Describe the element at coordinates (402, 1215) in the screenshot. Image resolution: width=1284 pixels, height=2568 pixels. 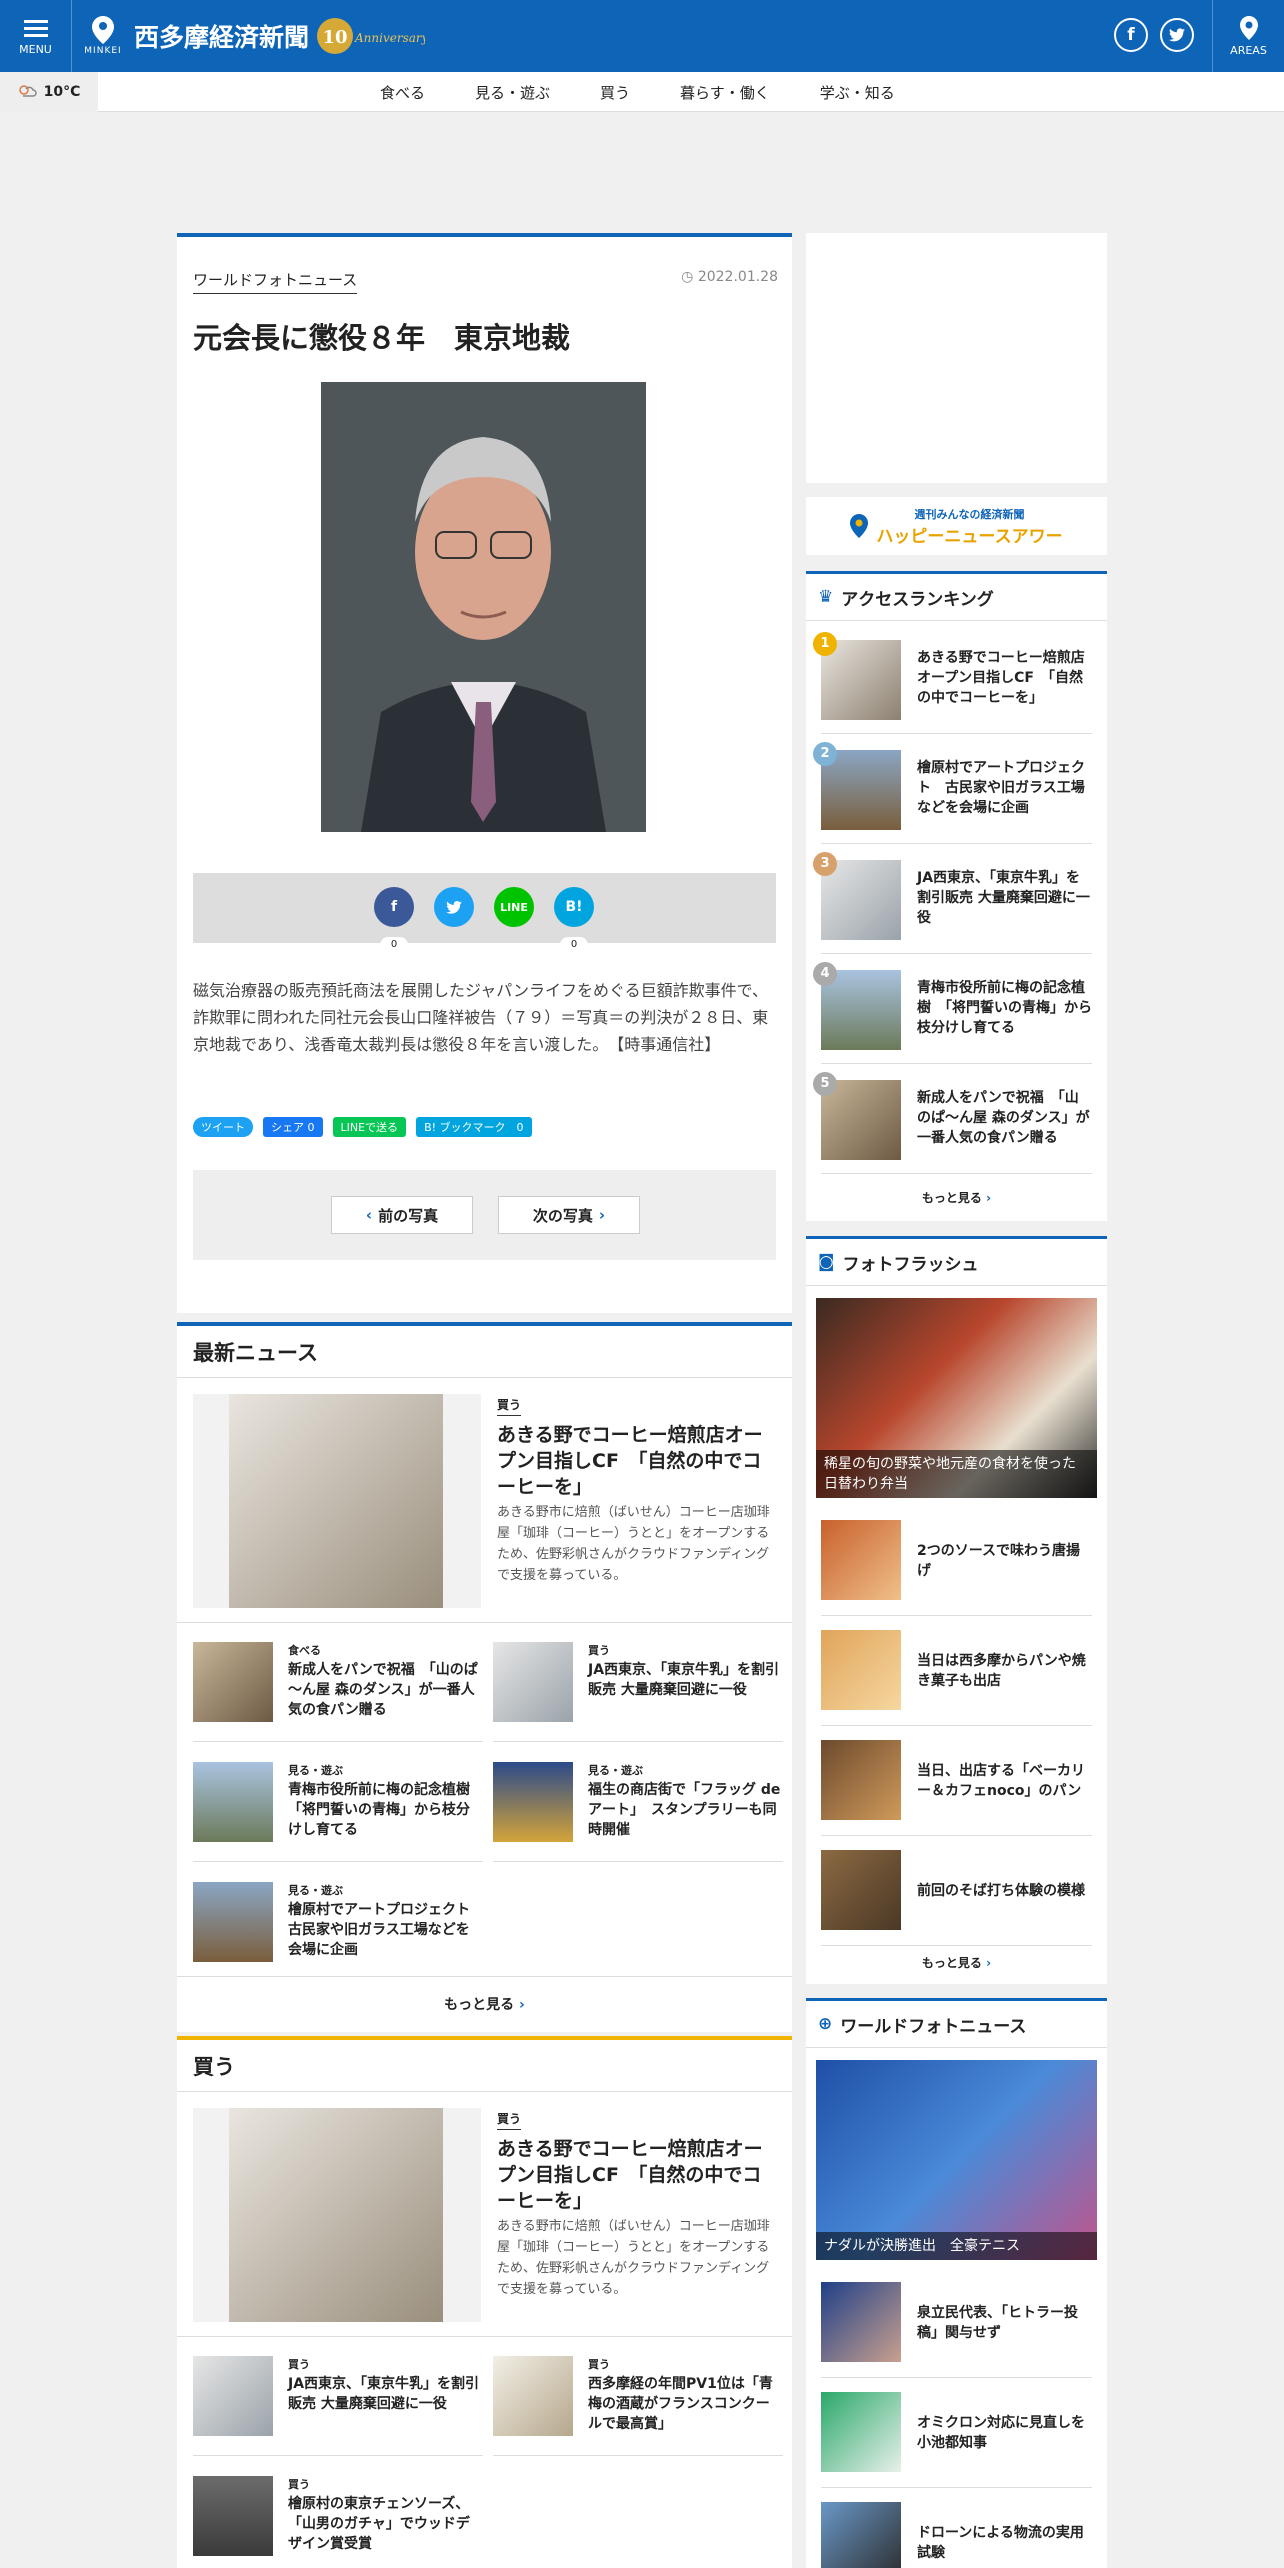
I see `prev-photo-button: ‹ 前の写真` at that location.